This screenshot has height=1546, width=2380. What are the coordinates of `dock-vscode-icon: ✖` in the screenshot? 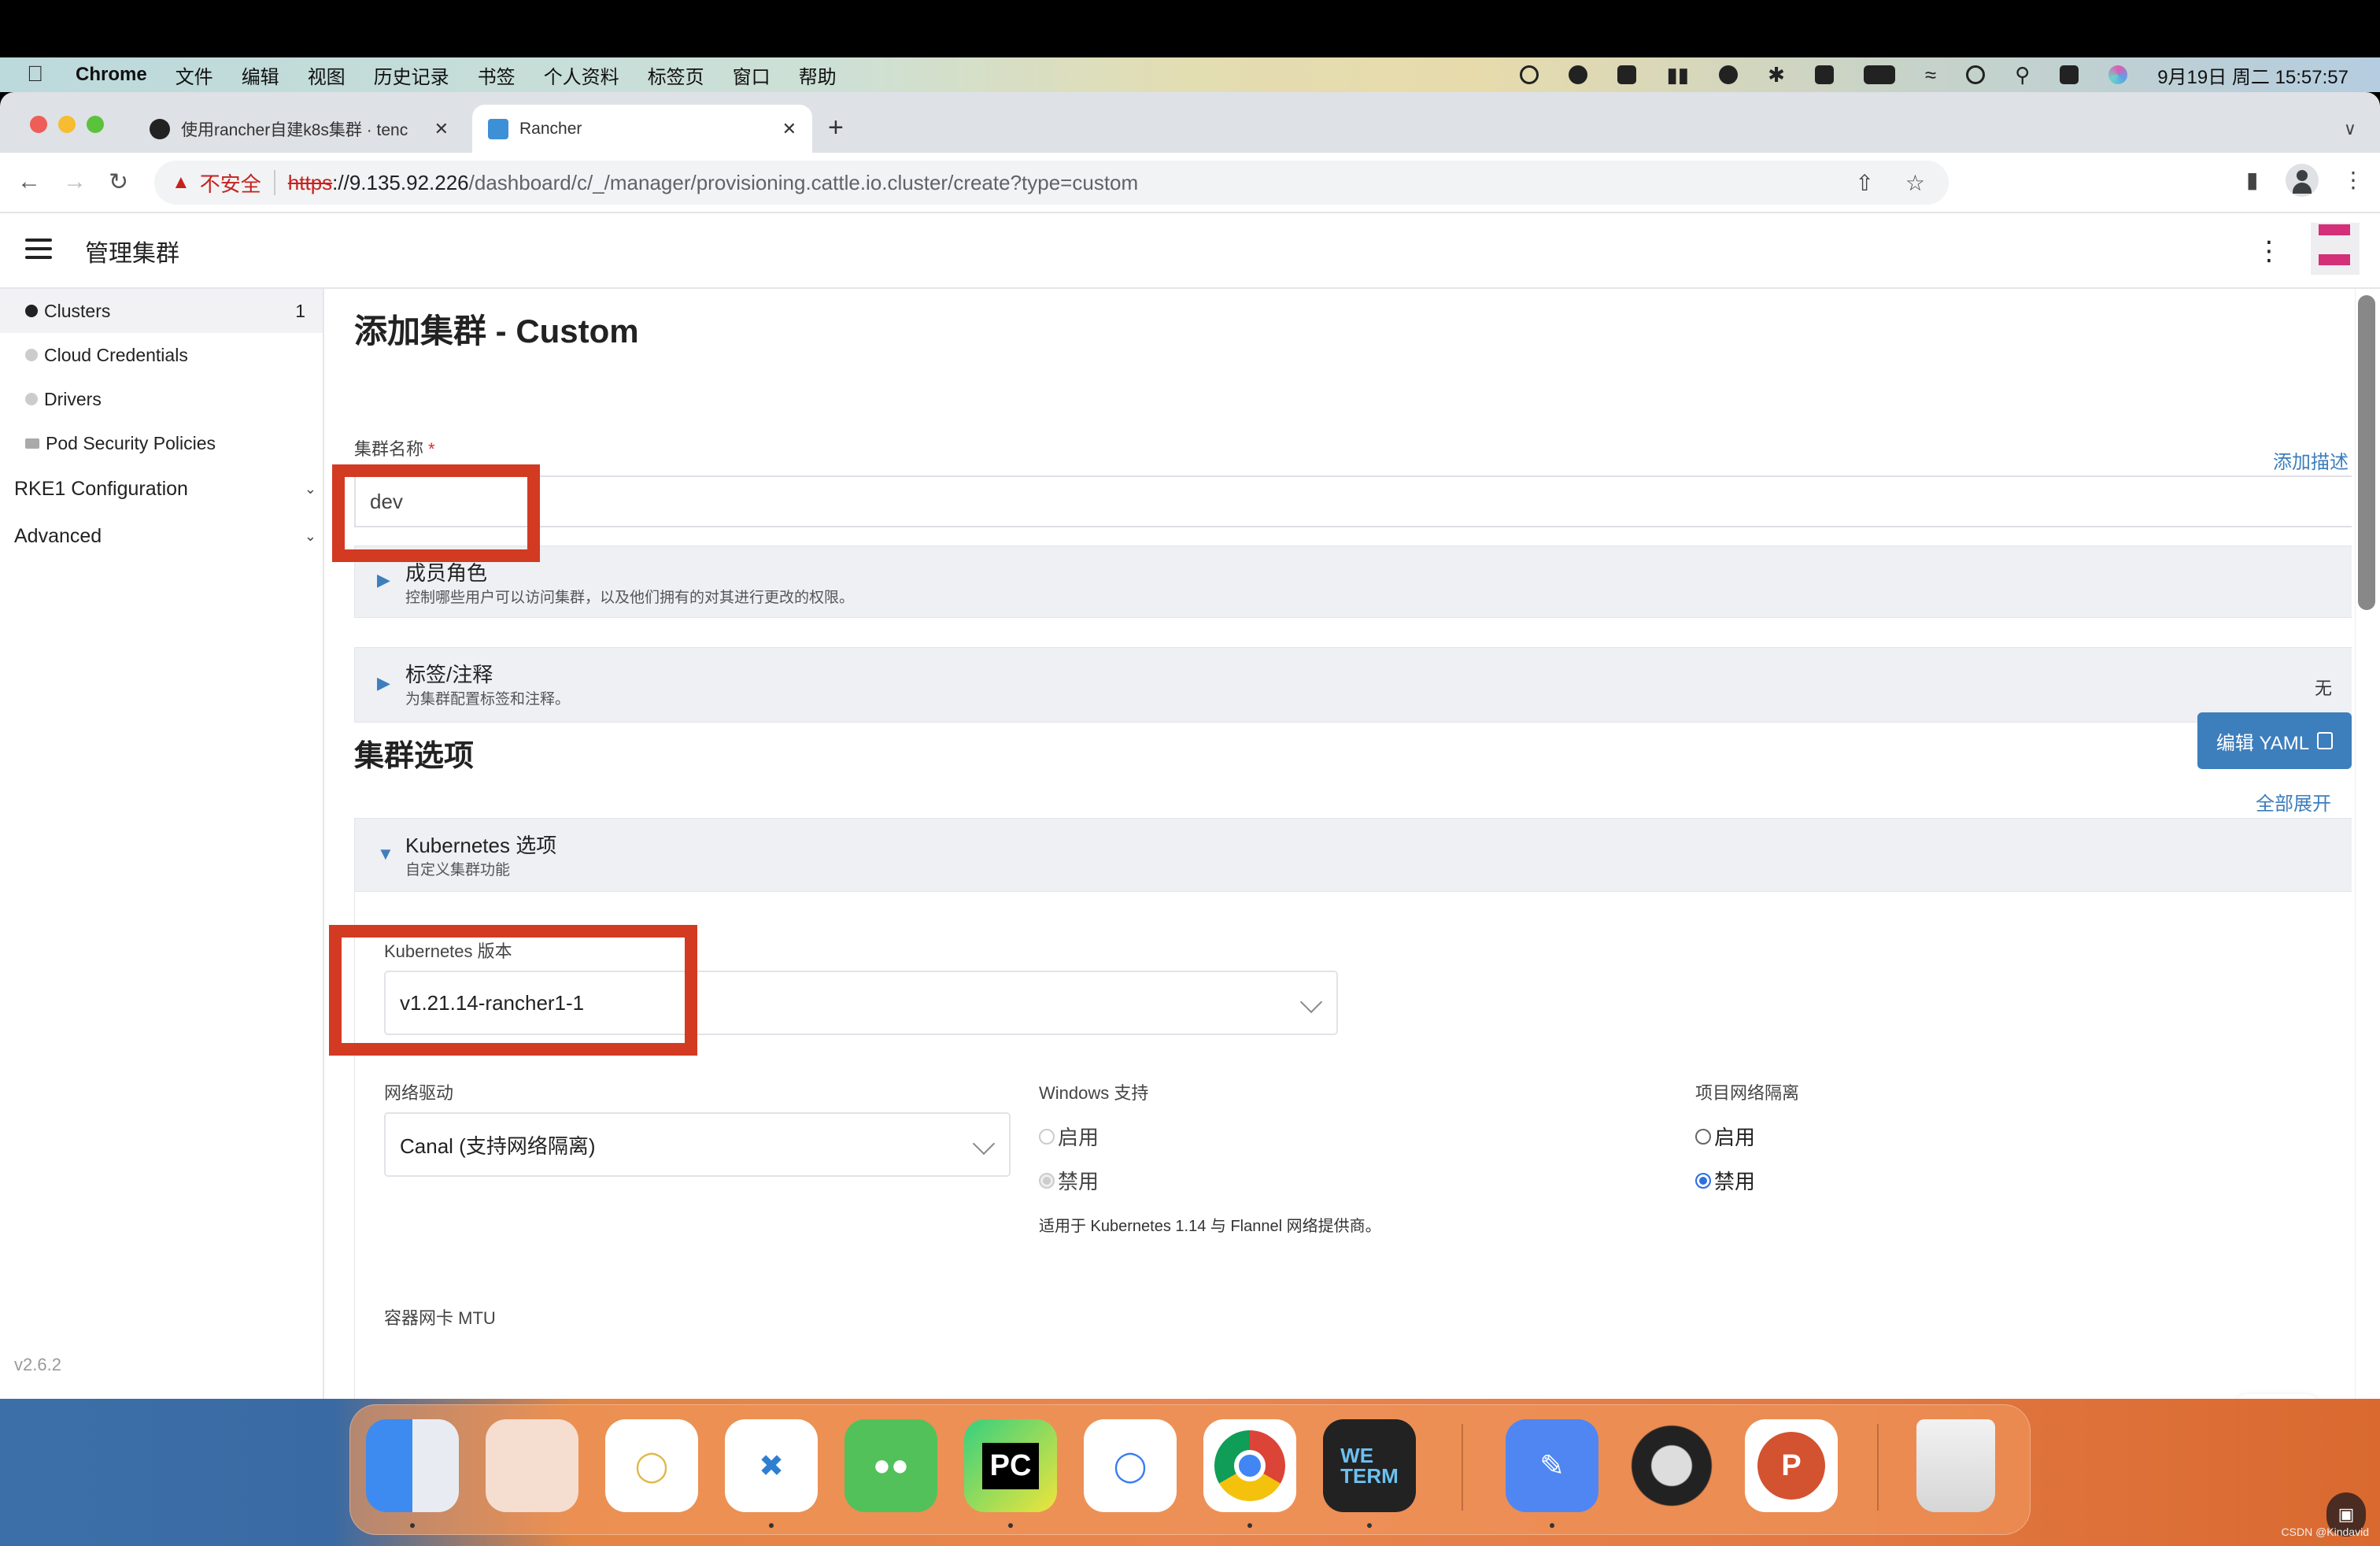 It's located at (771, 1465).